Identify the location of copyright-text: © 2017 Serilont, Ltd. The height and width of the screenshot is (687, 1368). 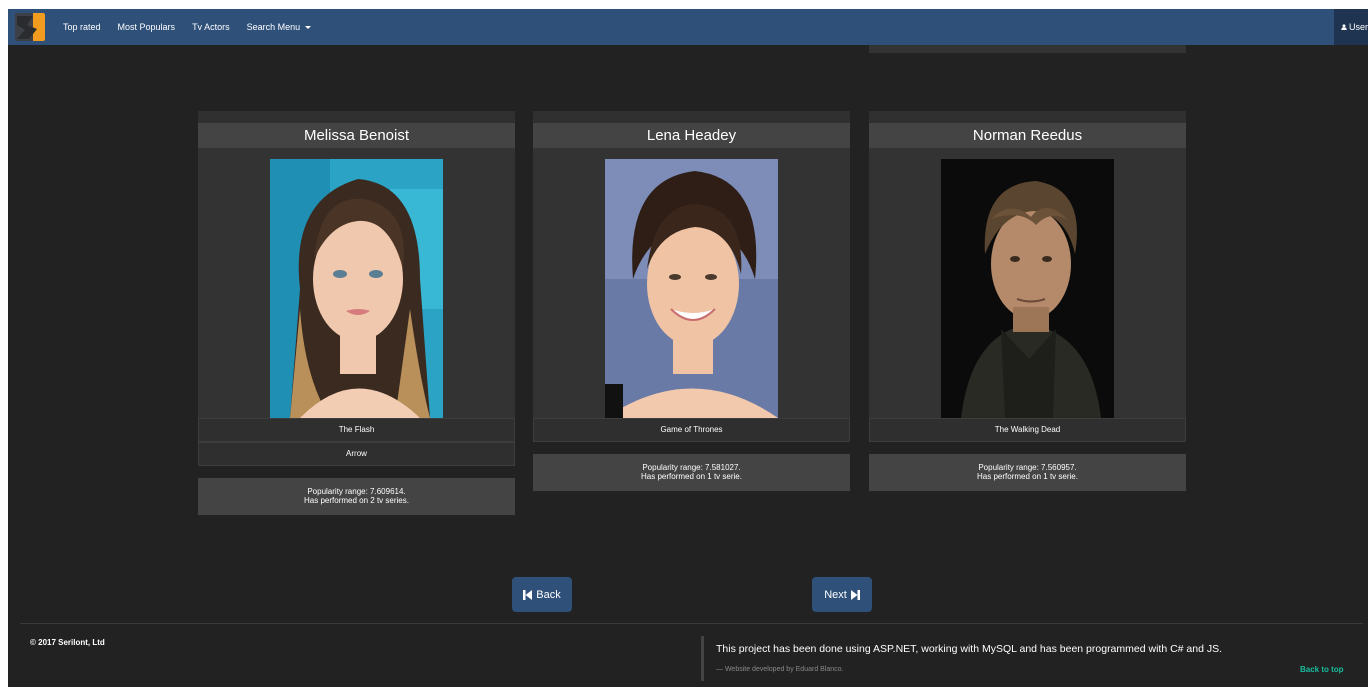
(67, 642).